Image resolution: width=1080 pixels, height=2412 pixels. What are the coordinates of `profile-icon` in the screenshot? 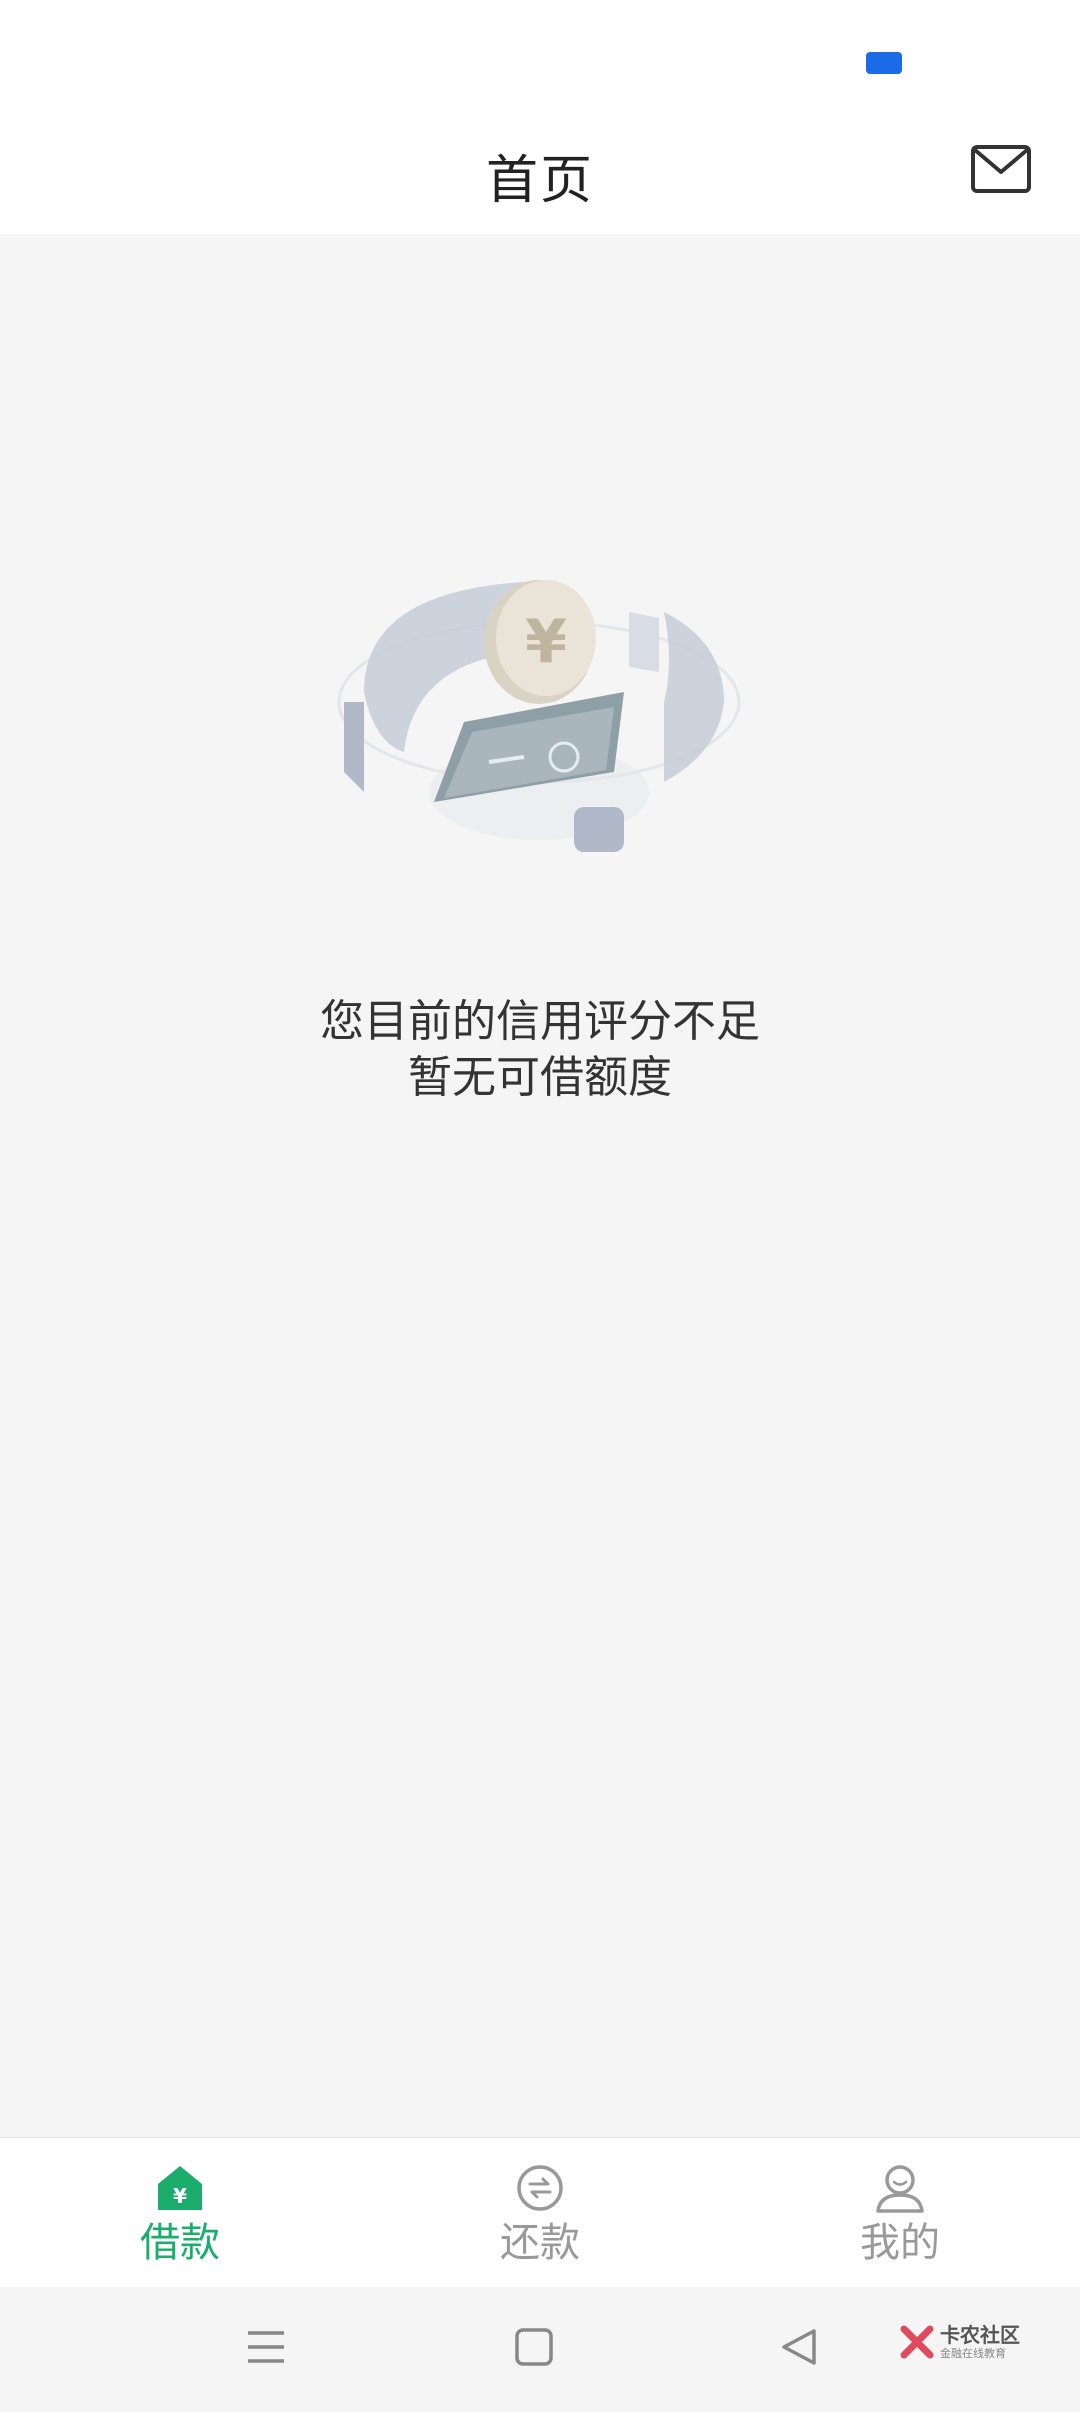 It's located at (900, 2188).